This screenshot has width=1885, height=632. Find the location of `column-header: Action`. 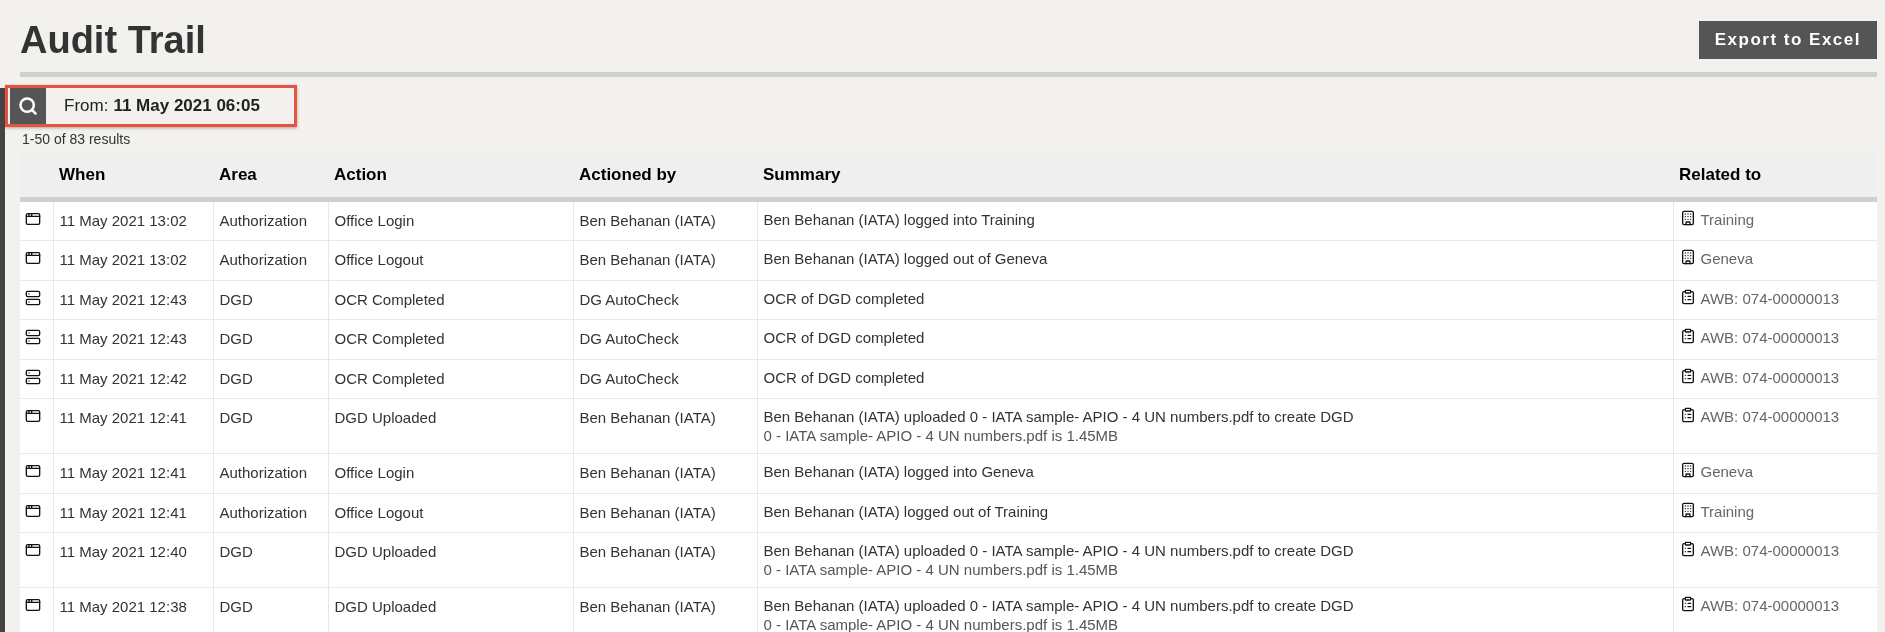

column-header: Action is located at coordinates (450, 176).